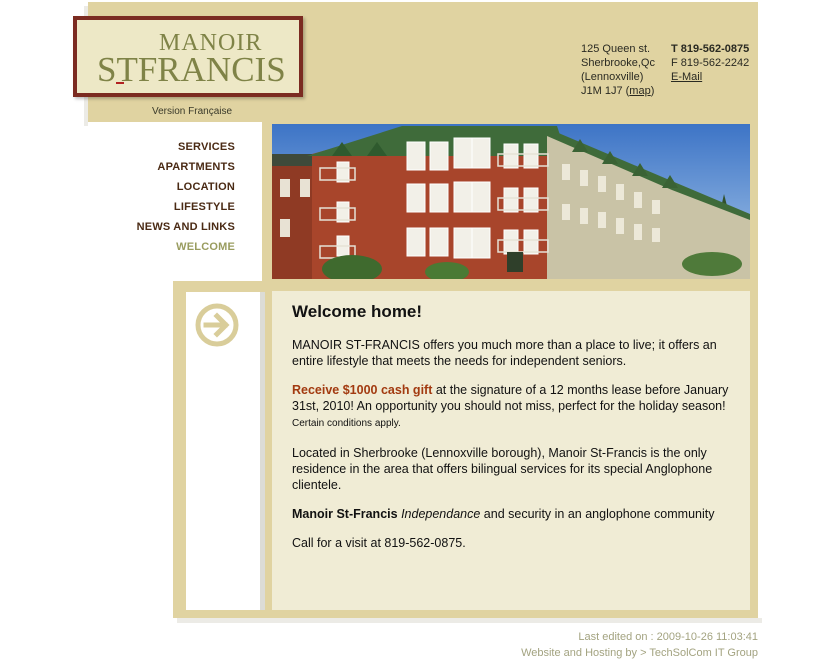  Describe the element at coordinates (710, 49) in the screenshot. I see `phone-number: T 819-562-0875` at that location.